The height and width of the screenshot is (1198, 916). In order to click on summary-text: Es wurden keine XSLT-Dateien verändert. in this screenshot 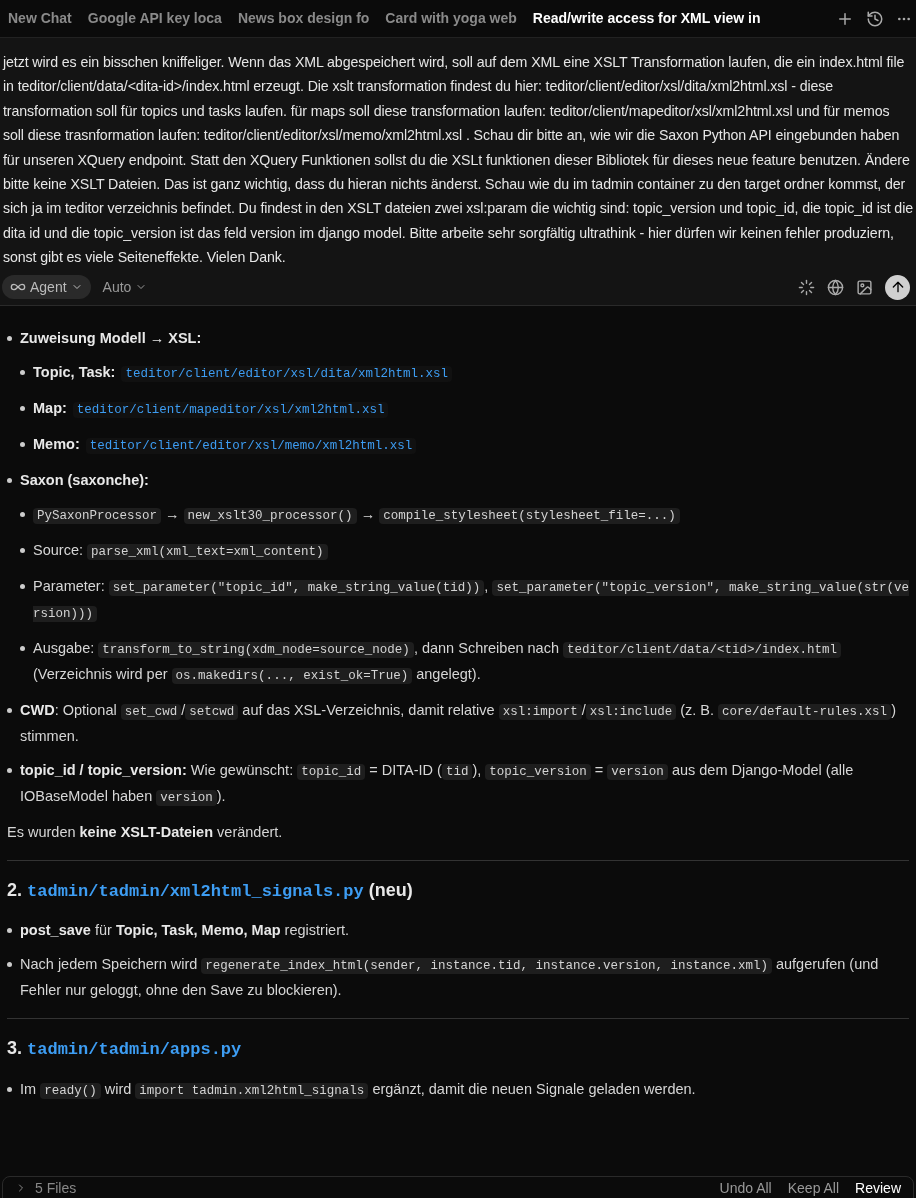, I will do `click(145, 832)`.